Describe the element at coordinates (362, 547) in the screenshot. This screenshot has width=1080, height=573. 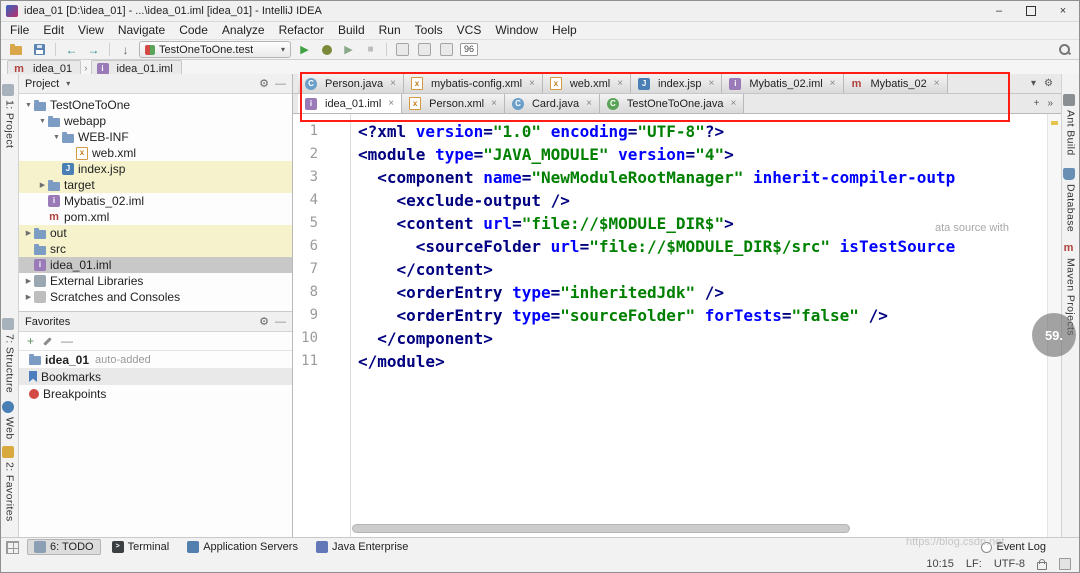
I see `toolwindow-java-enterprise: Java Enterprise` at that location.